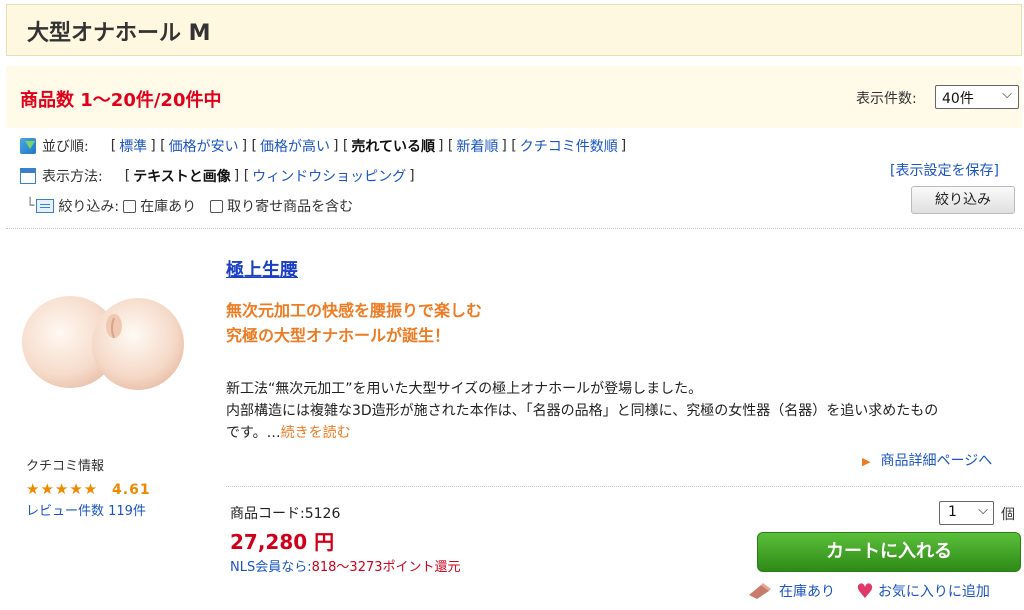 The width and height of the screenshot is (1024, 610). I want to click on sort-option-standard: 標準, so click(133, 146).